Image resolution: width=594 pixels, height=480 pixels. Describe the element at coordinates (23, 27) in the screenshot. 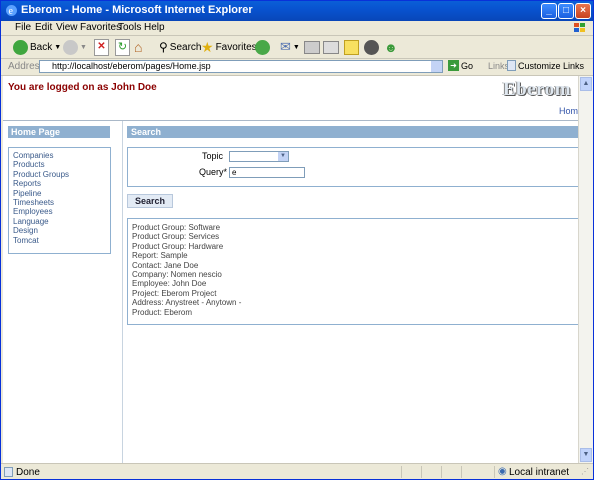

I see `menu-file: File` at that location.